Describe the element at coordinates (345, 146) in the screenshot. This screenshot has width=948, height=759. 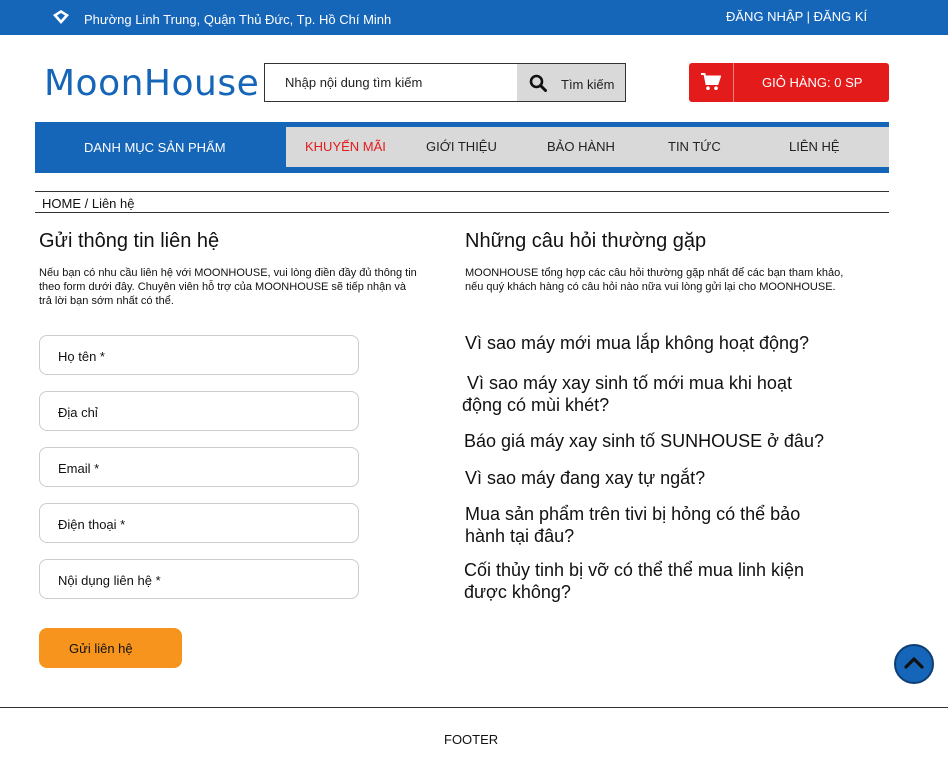
I see `nav-item-promotions: KHUYẾN MÃI` at that location.